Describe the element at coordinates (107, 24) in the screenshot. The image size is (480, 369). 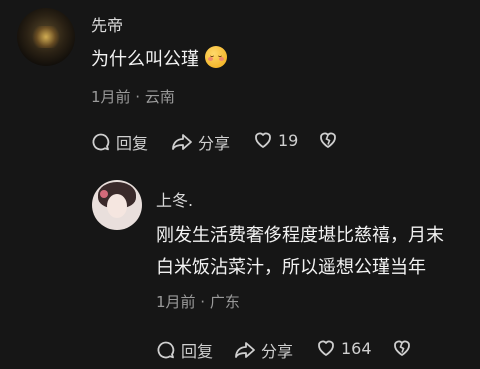
I see `username: 先帝` at that location.